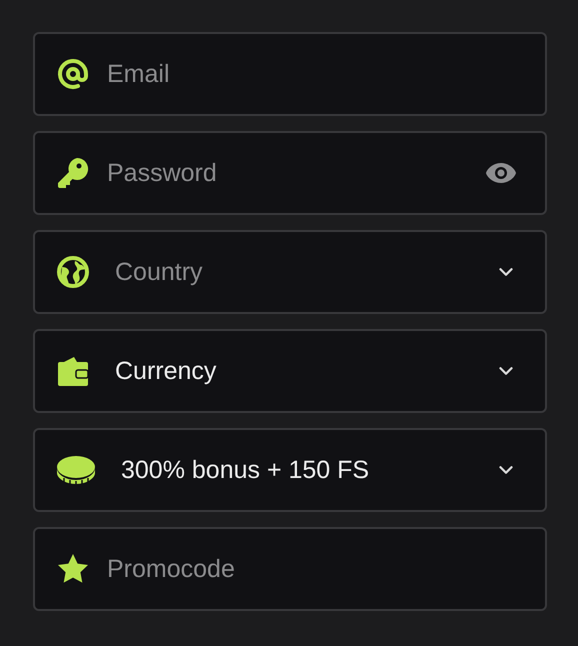 This screenshot has height=646, width=578. What do you see at coordinates (312, 74) in the screenshot?
I see `text-input: Email` at bounding box center [312, 74].